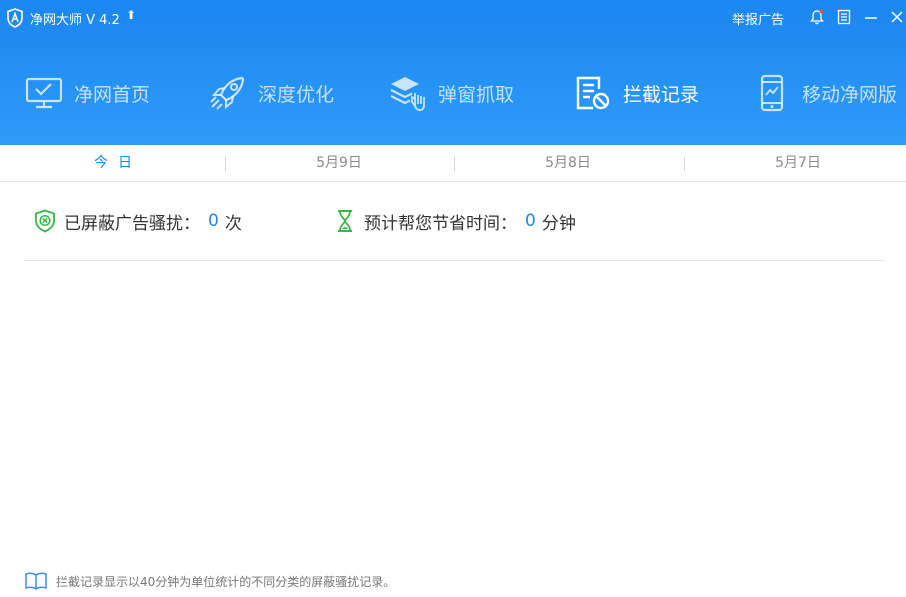  What do you see at coordinates (758, 18) in the screenshot?
I see `report-ad-link: 举报广告` at bounding box center [758, 18].